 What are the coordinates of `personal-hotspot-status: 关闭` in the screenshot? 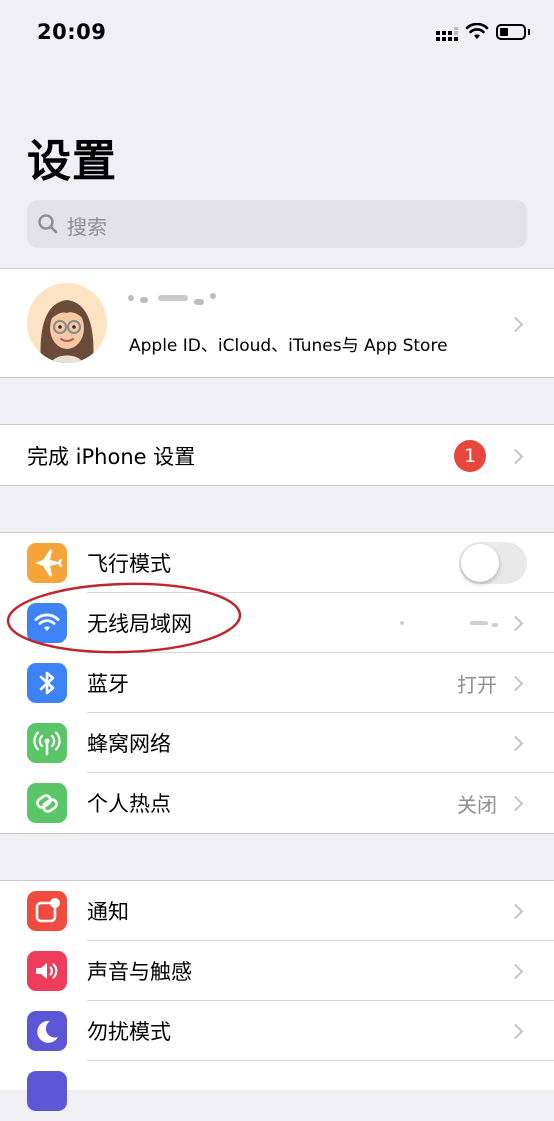 It's located at (477, 805).